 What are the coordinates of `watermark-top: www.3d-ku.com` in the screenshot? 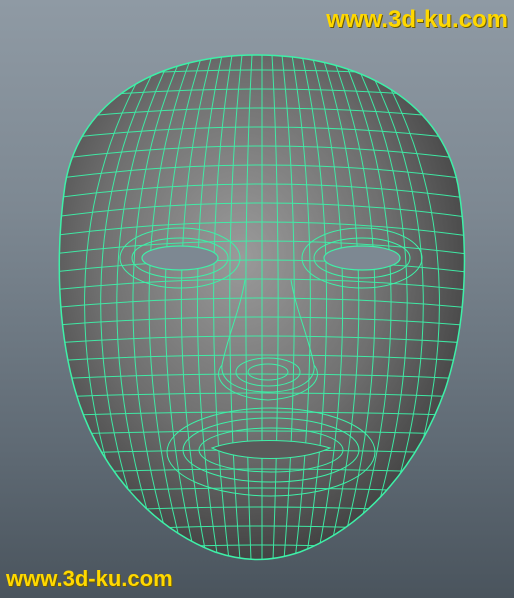 It's located at (417, 19).